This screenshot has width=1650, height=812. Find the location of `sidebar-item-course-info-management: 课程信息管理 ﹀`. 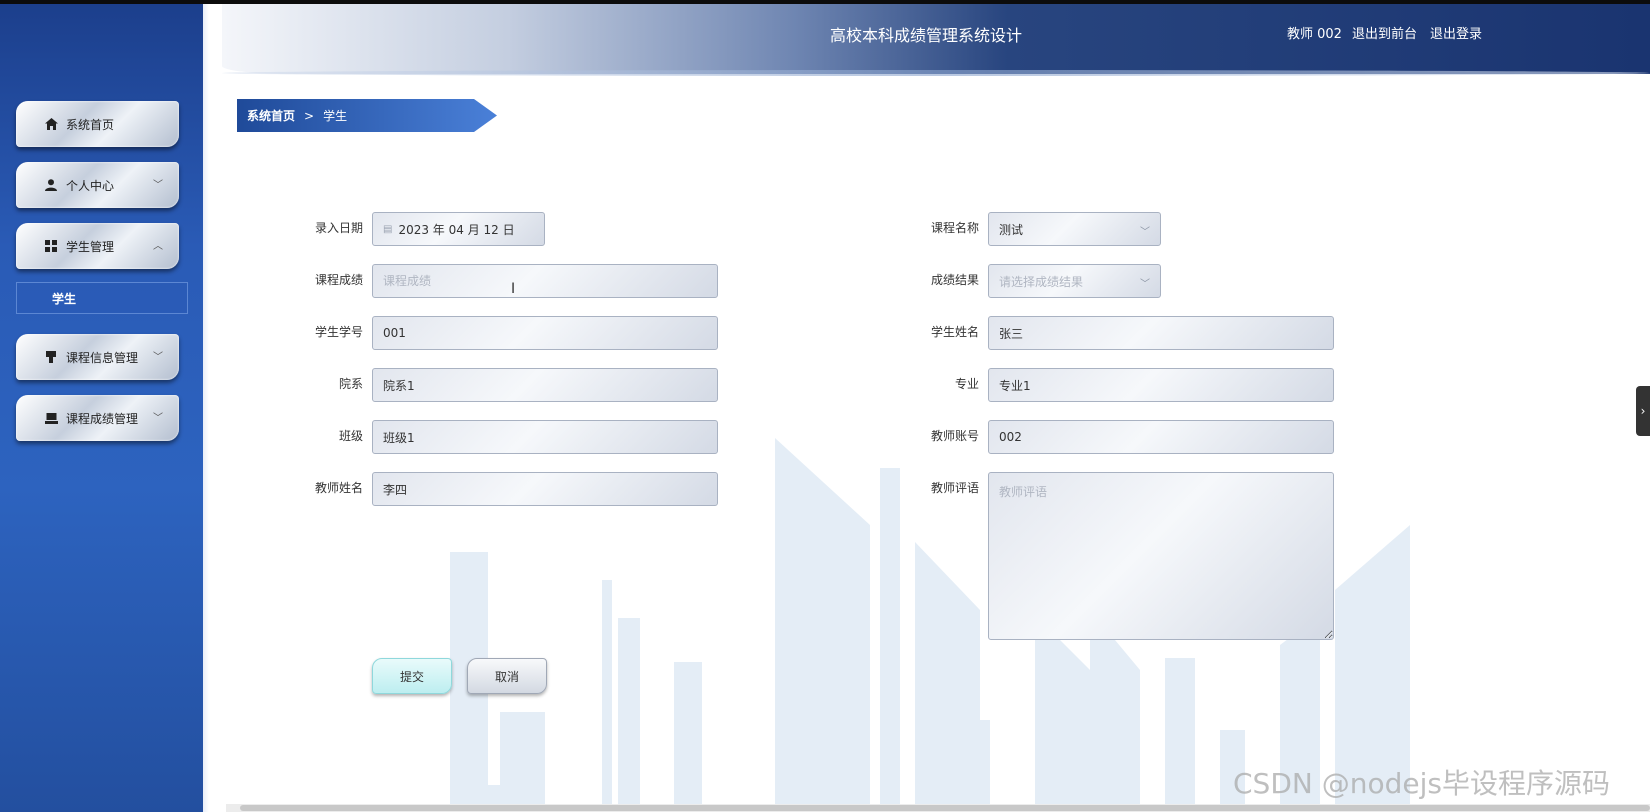

sidebar-item-course-info-management: 课程信息管理 ﹀ is located at coordinates (97, 357).